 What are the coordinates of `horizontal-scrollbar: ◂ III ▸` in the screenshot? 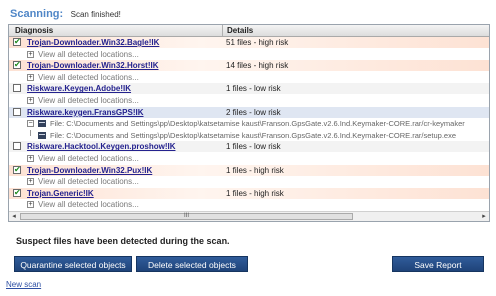 It's located at (249, 216).